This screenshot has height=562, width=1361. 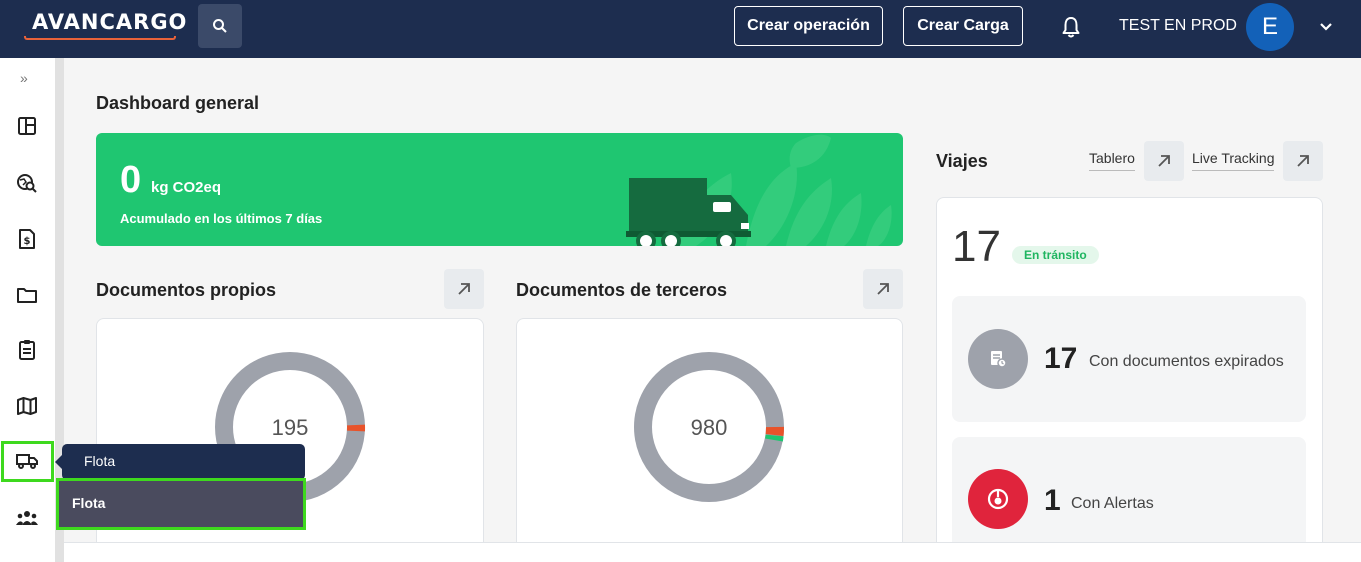 What do you see at coordinates (963, 26) in the screenshot?
I see `create-load-button: Crear Carga` at bounding box center [963, 26].